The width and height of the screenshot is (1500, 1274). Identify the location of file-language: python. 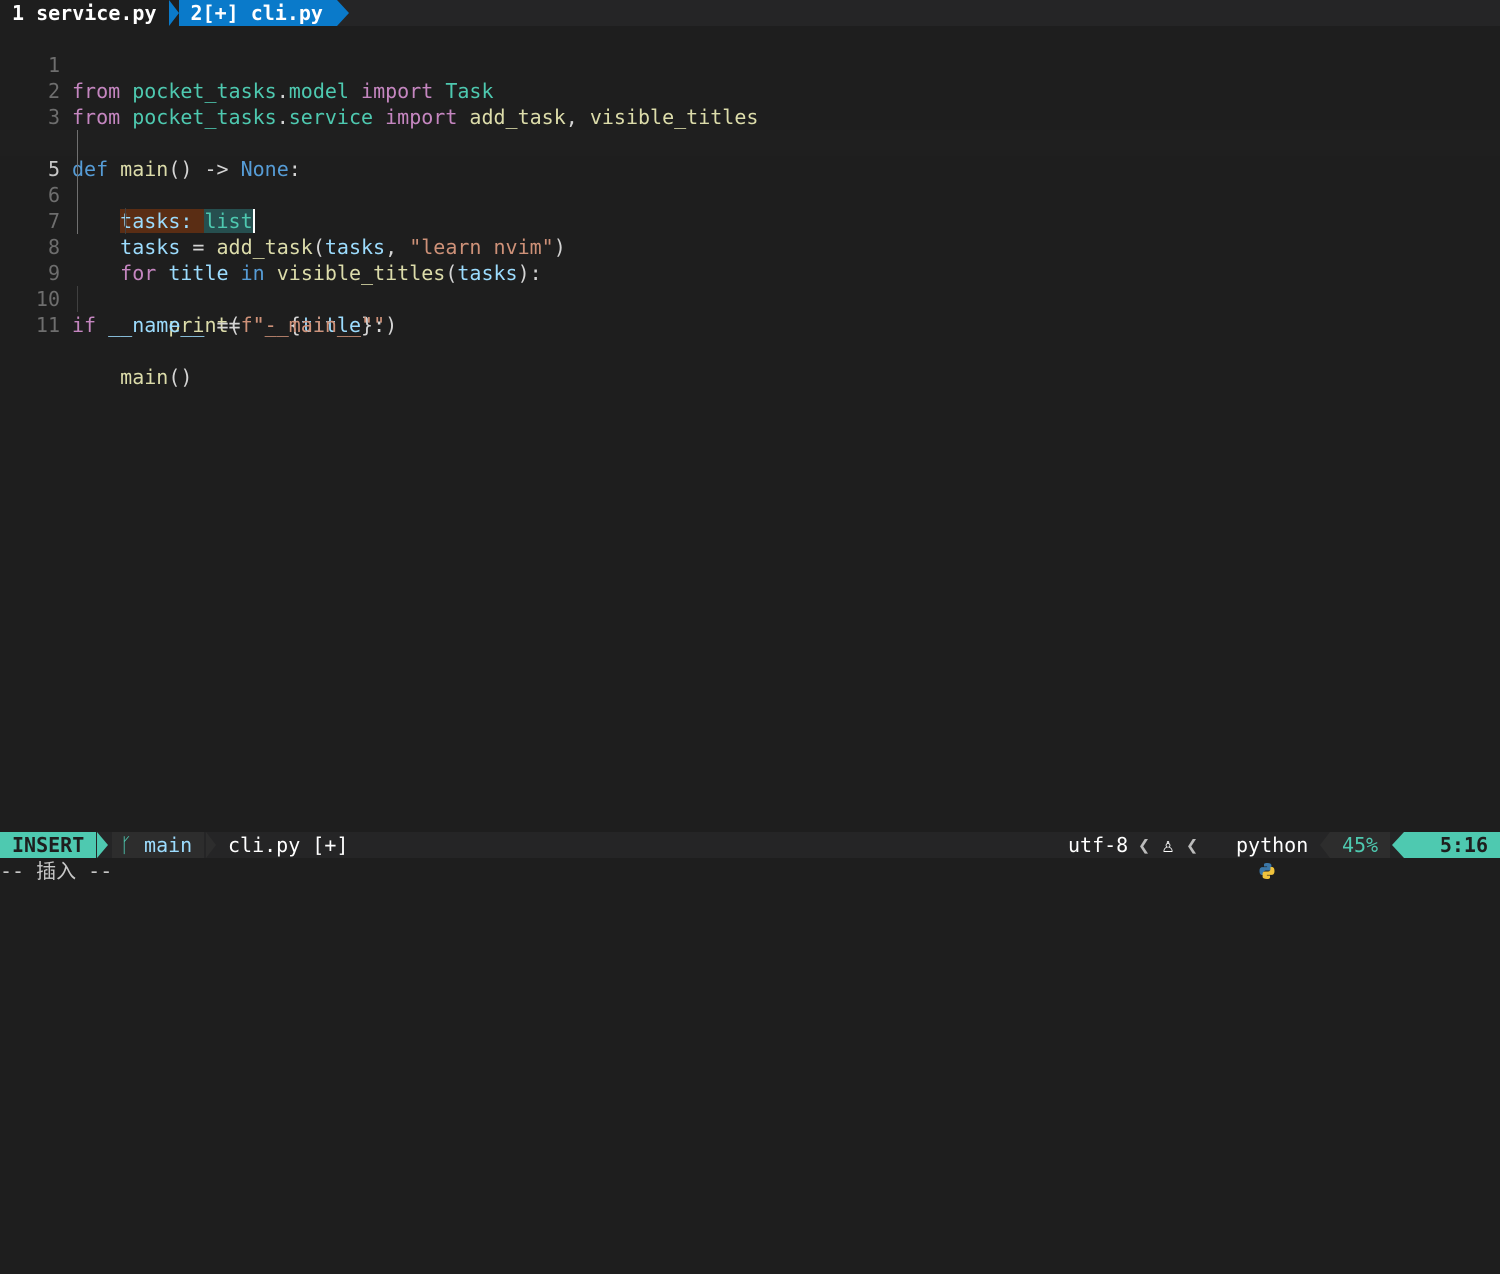
(1272, 845).